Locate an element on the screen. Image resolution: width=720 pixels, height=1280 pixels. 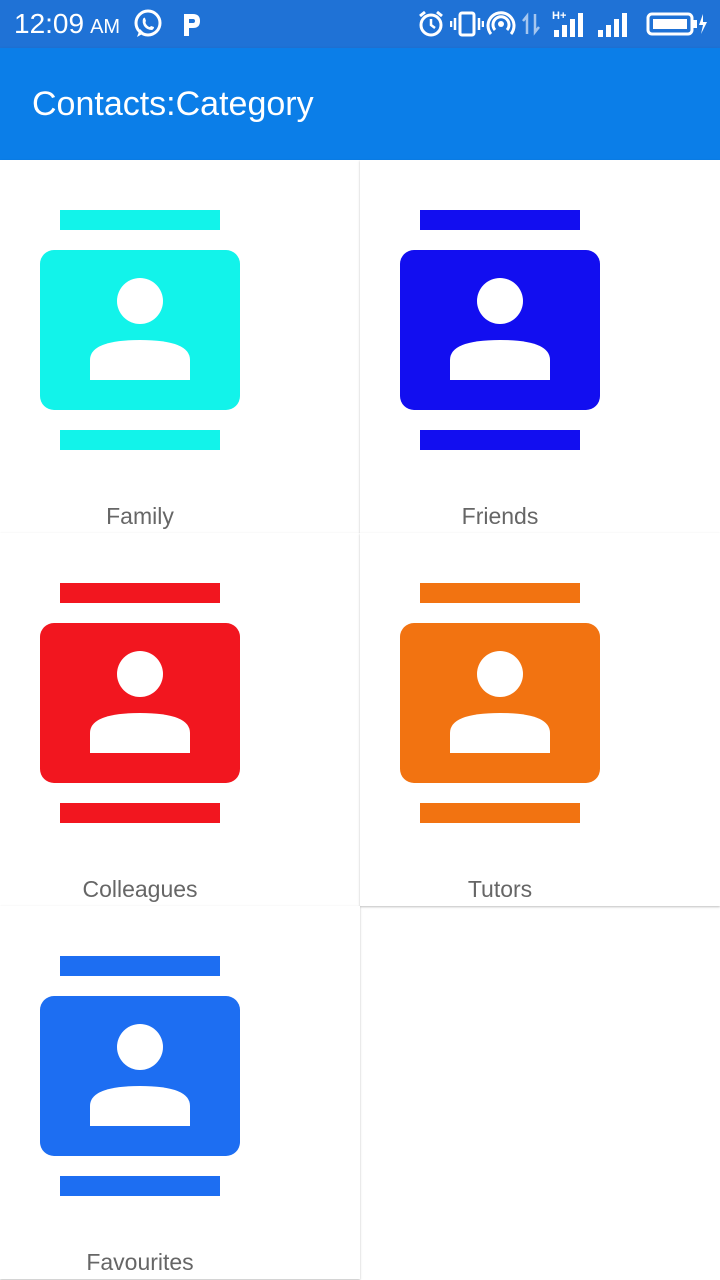
svg-text: H+ is located at coordinates (559, 16).